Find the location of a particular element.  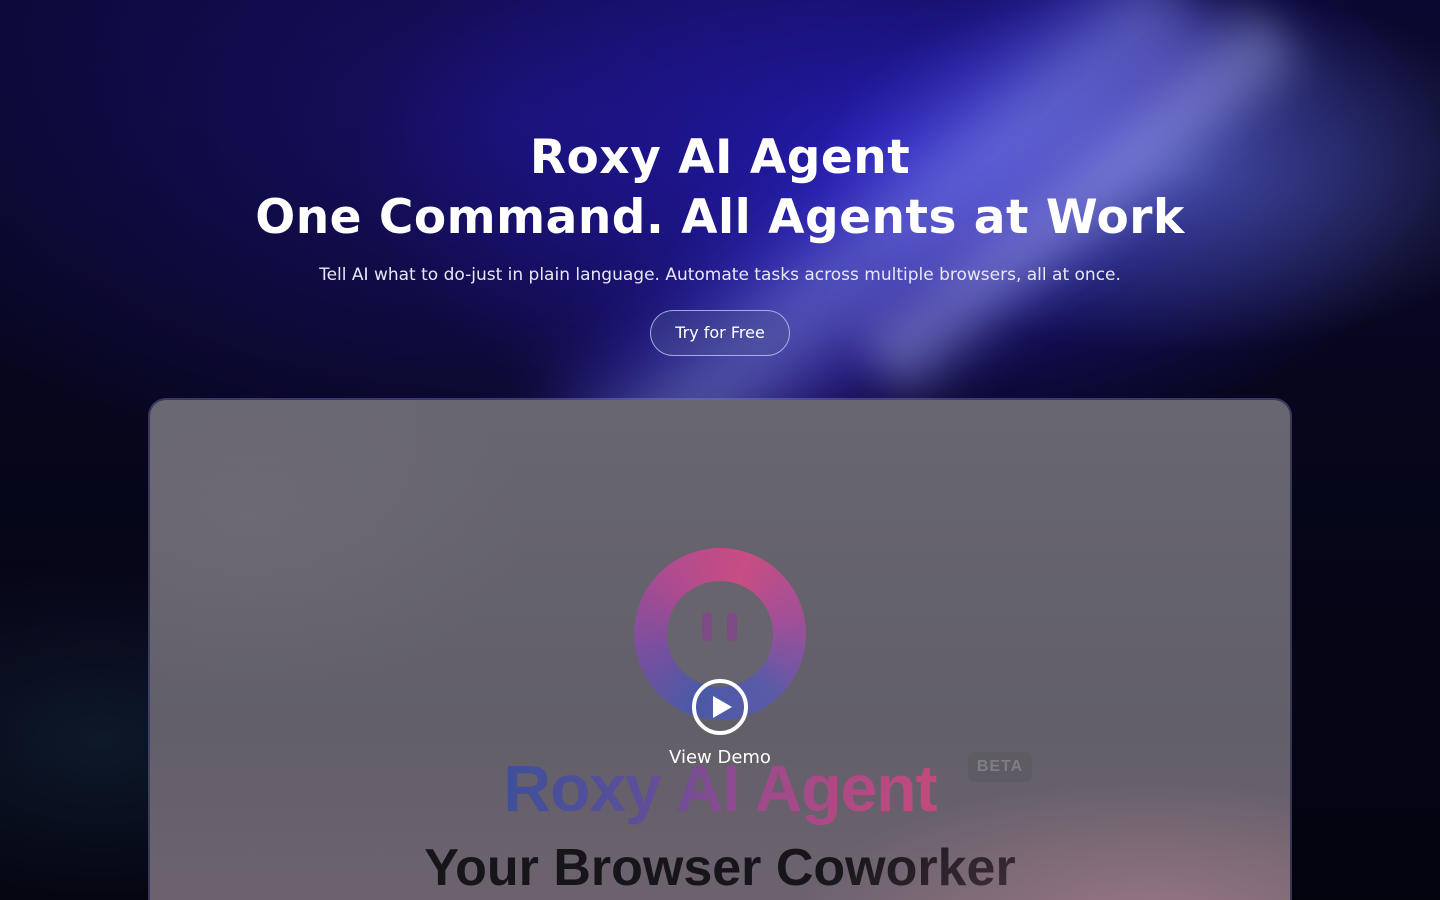

video-tagline: Your Browser Coworker is located at coordinates (720, 868).